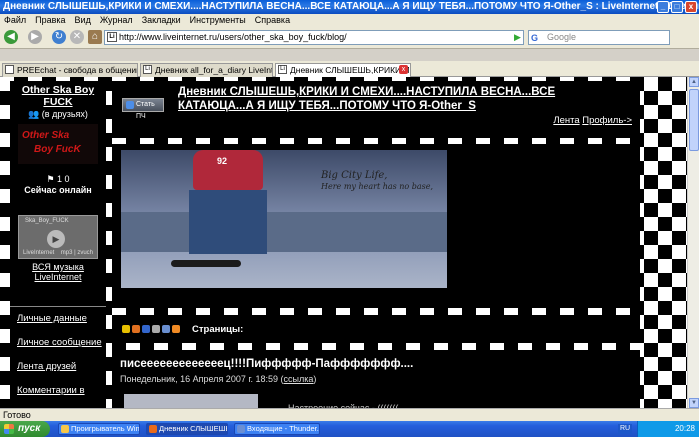 This screenshot has height=437, width=699. I want to click on forward-arrow-icon: ▶, so click(35, 37).